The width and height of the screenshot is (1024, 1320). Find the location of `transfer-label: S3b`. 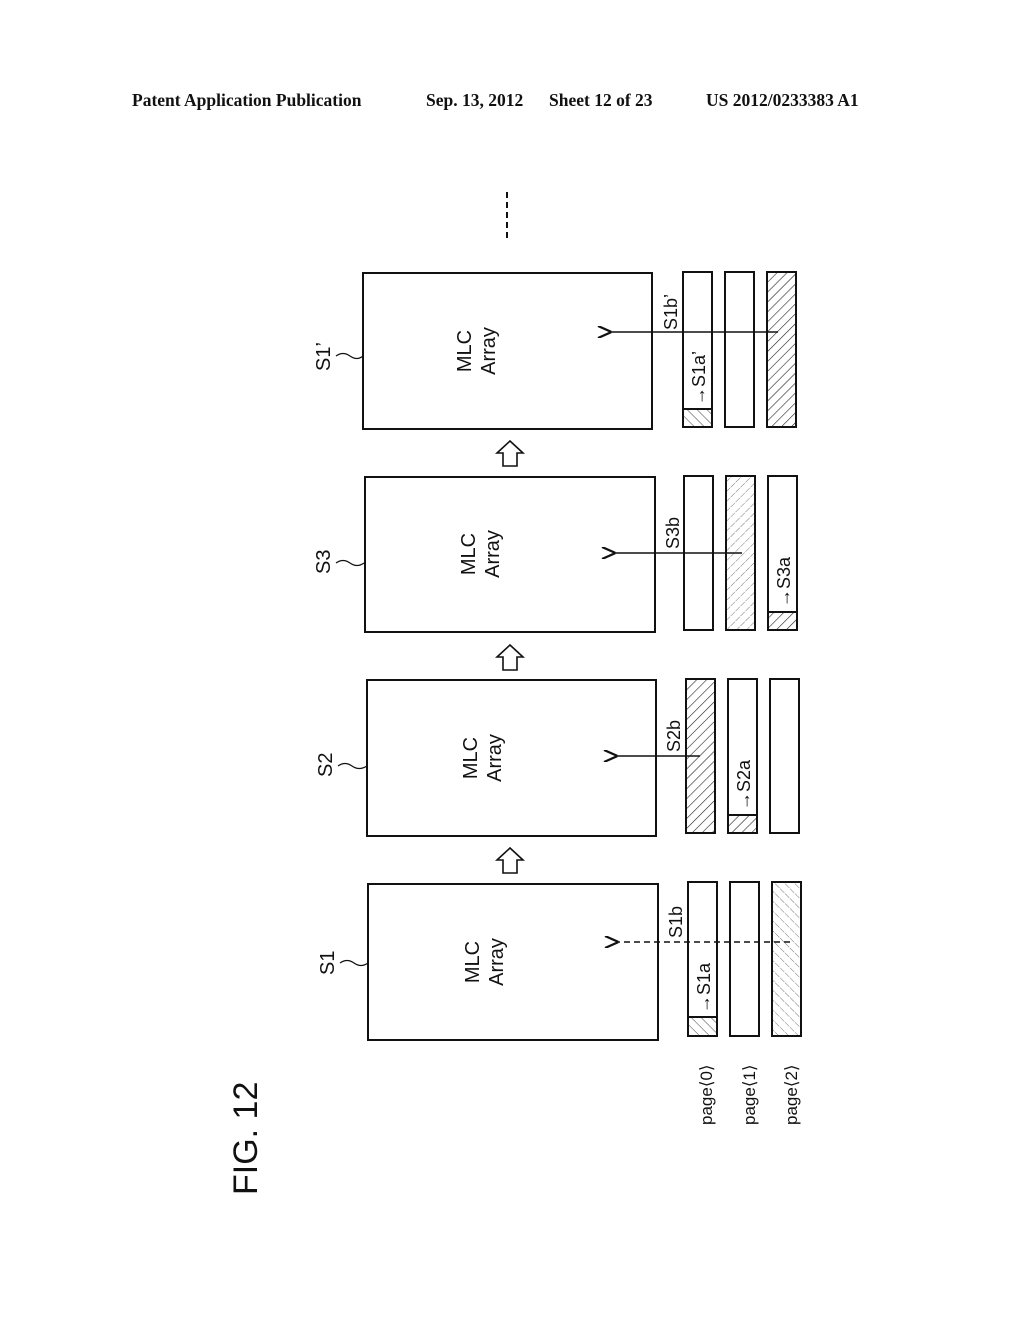

transfer-label: S3b is located at coordinates (673, 533).